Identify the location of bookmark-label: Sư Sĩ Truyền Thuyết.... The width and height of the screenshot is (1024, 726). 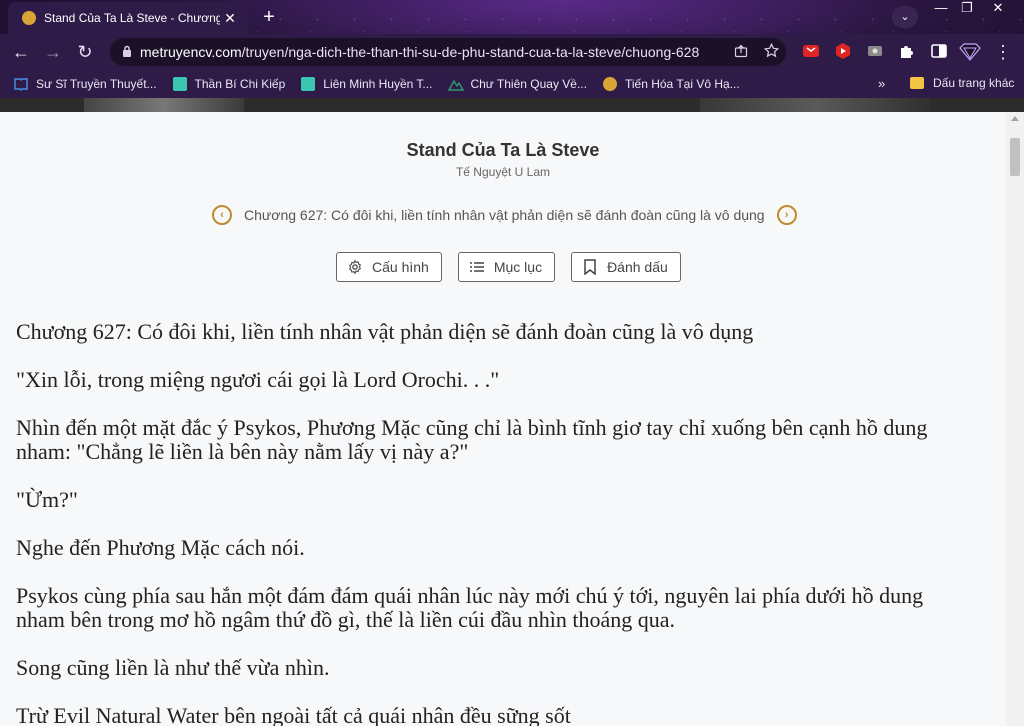
(96, 84).